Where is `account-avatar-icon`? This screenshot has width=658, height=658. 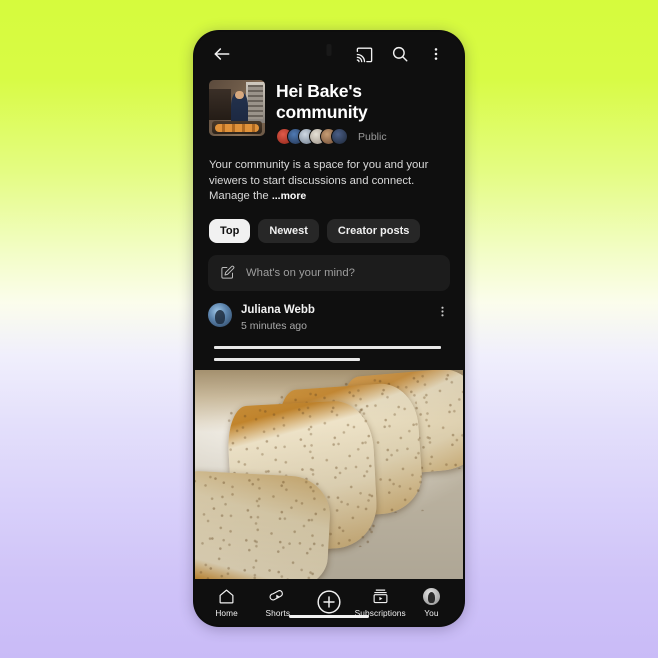
account-avatar-icon is located at coordinates (431, 596).